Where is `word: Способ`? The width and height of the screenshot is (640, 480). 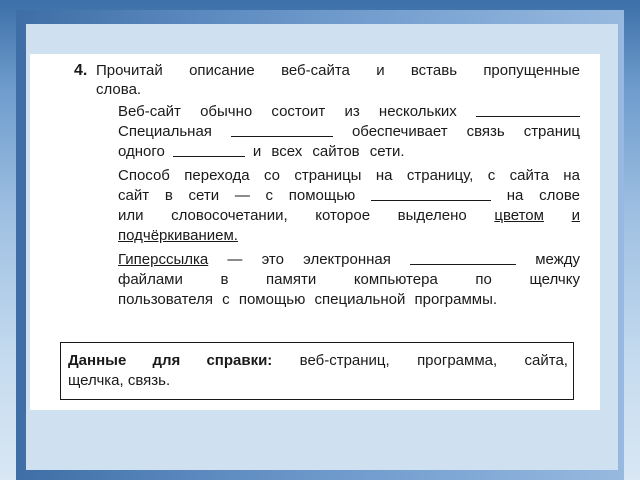 word: Способ is located at coordinates (144, 175).